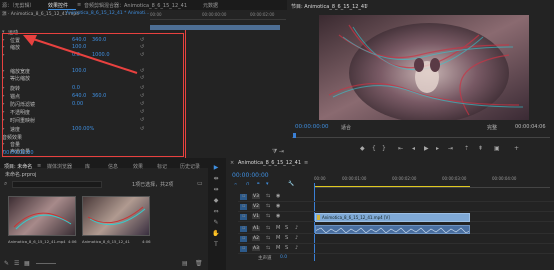 The height and width of the screenshot is (270, 554). Describe the element at coordinates (79, 5) in the screenshot. I see `effect-controls-menu: ≡` at that location.